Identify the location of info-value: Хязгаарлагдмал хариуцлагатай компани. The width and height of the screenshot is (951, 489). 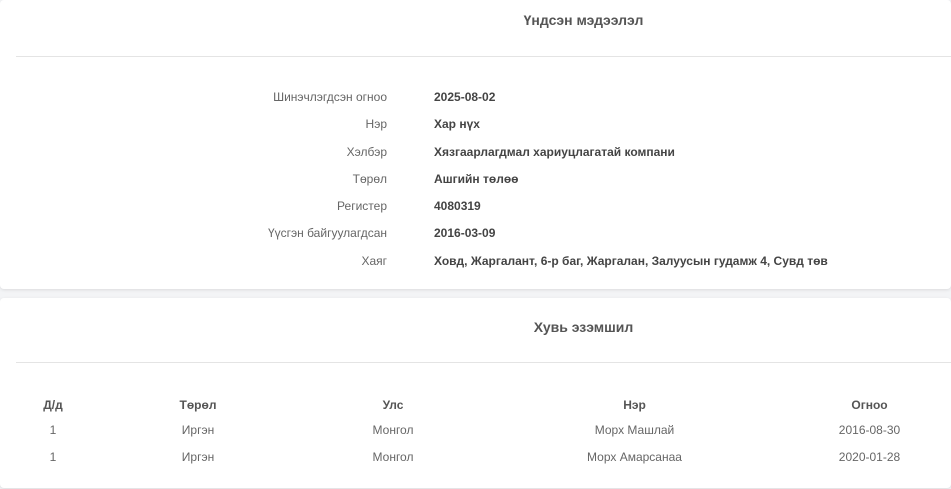
(554, 151).